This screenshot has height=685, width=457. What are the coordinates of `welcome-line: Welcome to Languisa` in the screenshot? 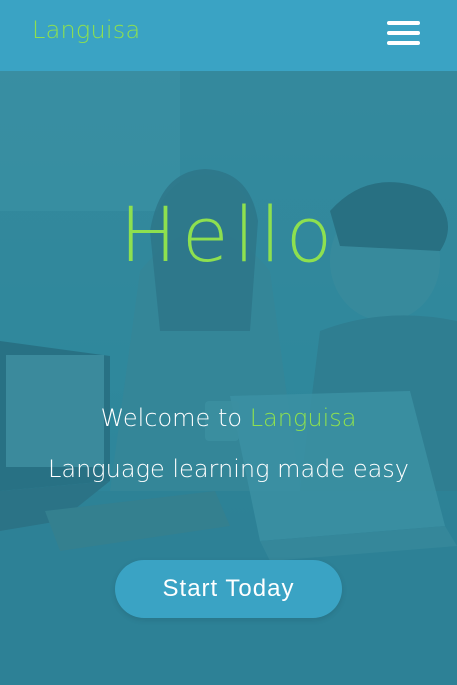 It's located at (228, 418).